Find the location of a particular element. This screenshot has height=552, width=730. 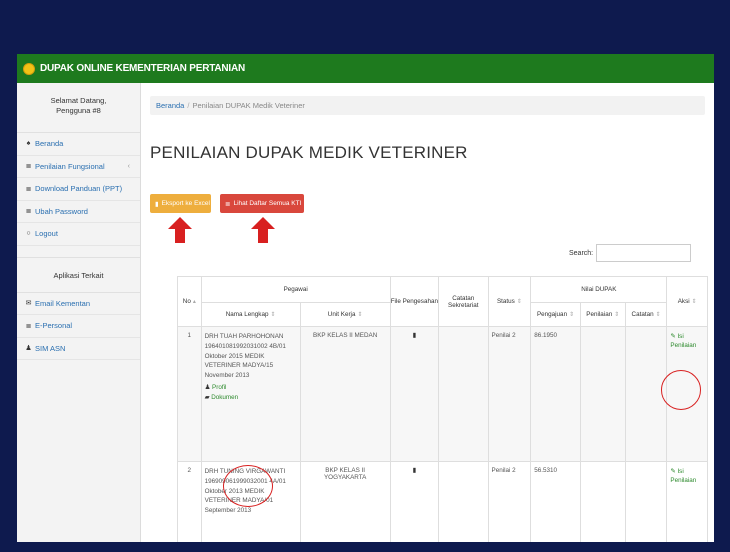

search-input is located at coordinates (644, 253).